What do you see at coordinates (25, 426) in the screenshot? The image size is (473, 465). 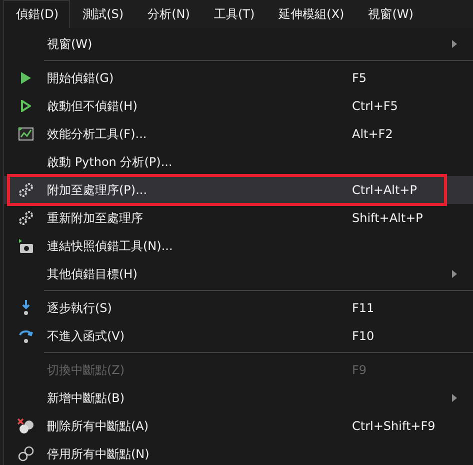 I see `breakpoints-delete-icon` at bounding box center [25, 426].